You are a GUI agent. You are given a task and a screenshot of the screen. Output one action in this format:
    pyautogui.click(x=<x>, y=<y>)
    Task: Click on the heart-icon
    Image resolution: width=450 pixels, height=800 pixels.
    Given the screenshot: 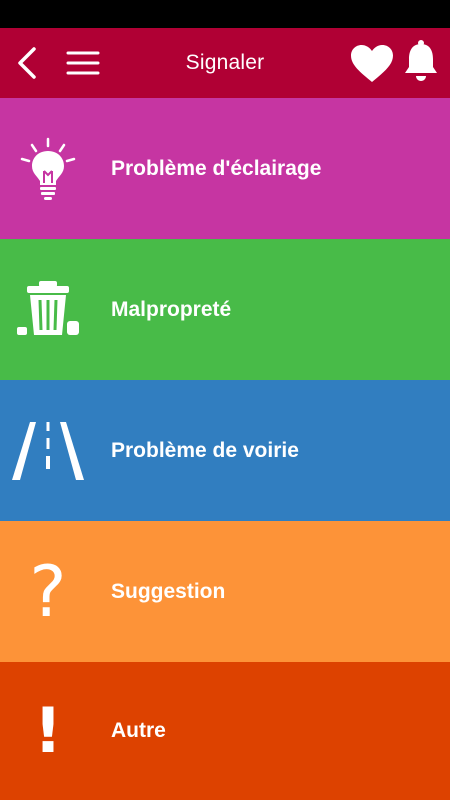 What is the action you would take?
    pyautogui.click(x=372, y=63)
    